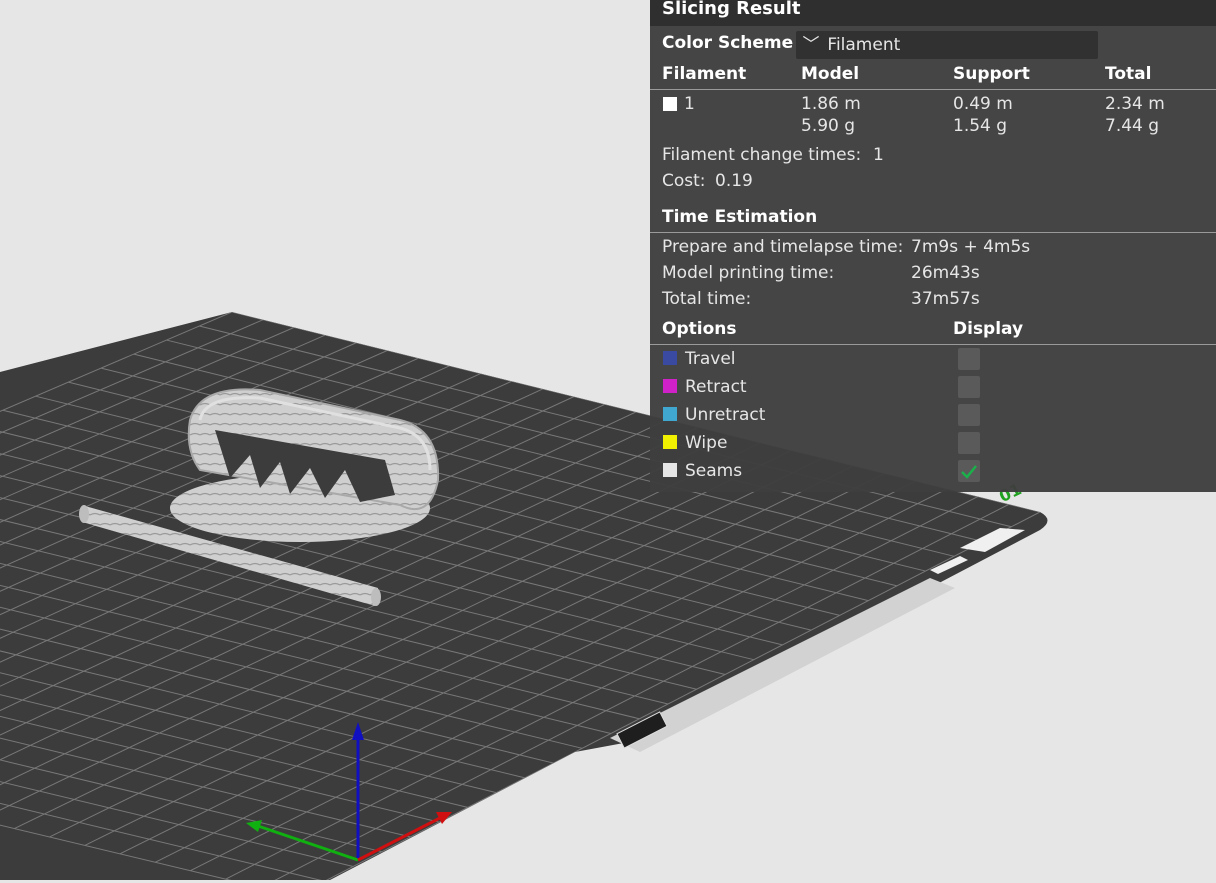 The image size is (1216, 883). Describe the element at coordinates (734, 181) in the screenshot. I see `cost-value: 0.19` at that location.